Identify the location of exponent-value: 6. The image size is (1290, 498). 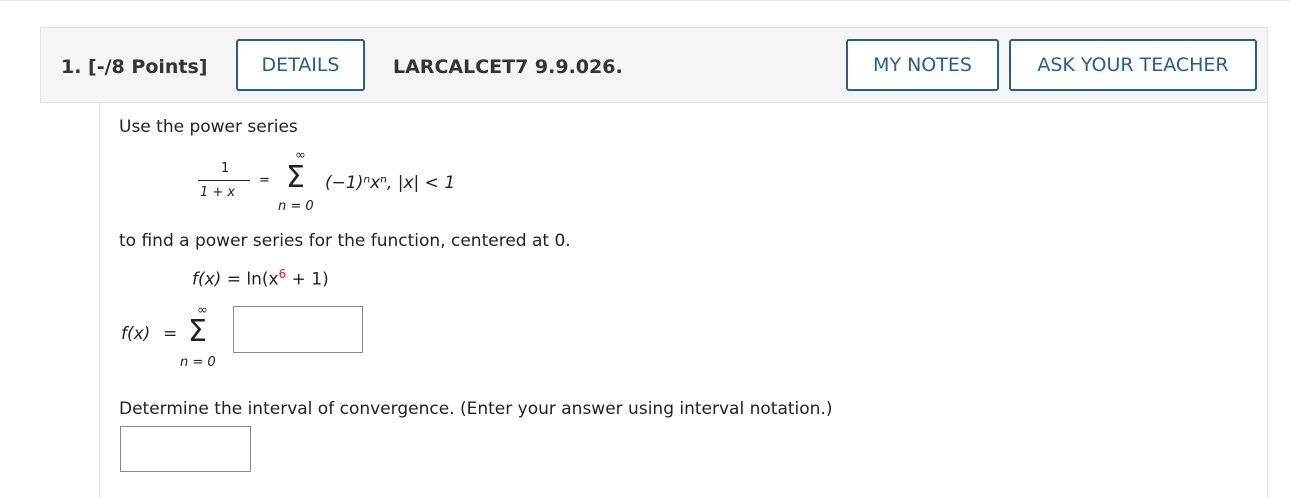
(282, 274).